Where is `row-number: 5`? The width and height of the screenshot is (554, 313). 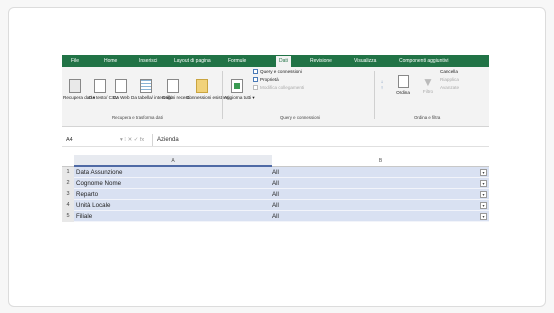
row-number: 5 is located at coordinates (68, 216).